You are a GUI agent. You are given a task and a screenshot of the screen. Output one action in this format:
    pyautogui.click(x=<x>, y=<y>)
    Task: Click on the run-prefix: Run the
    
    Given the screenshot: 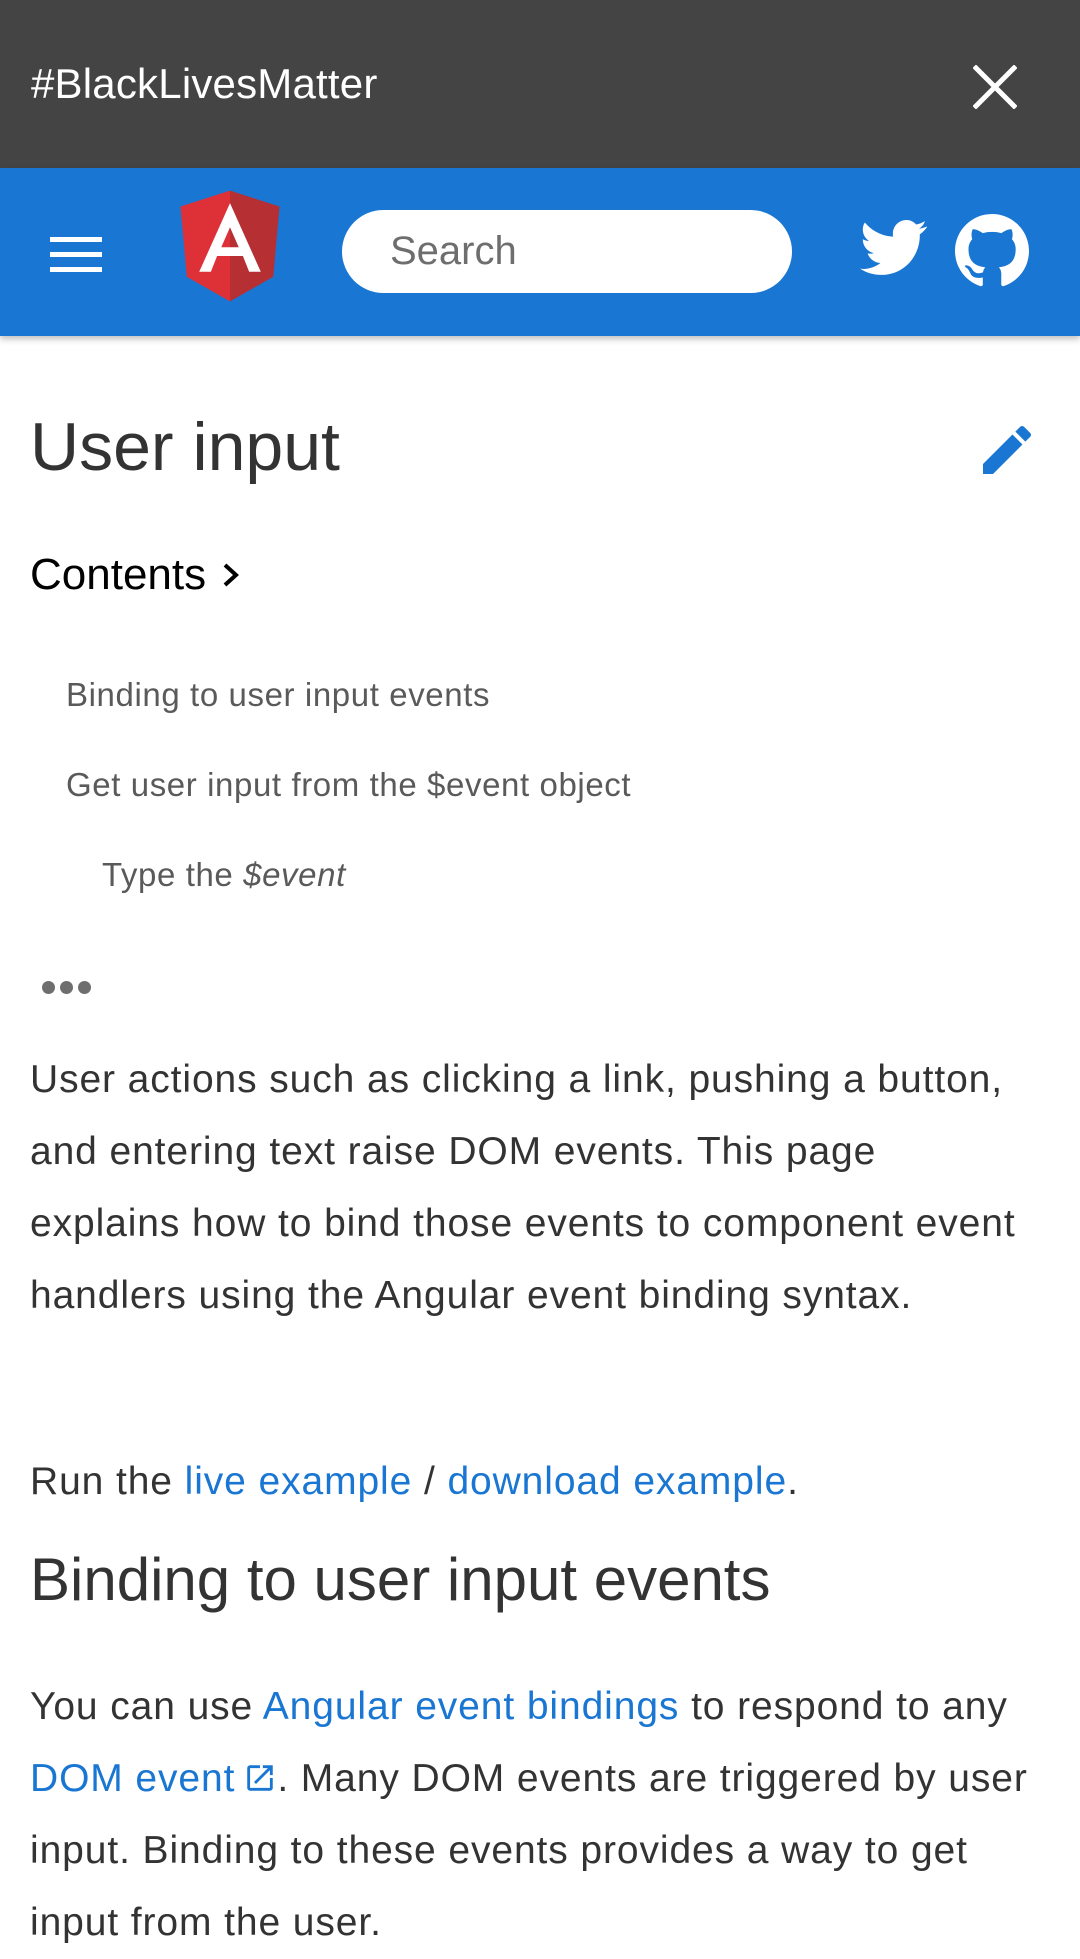 What is the action you would take?
    pyautogui.click(x=107, y=1481)
    